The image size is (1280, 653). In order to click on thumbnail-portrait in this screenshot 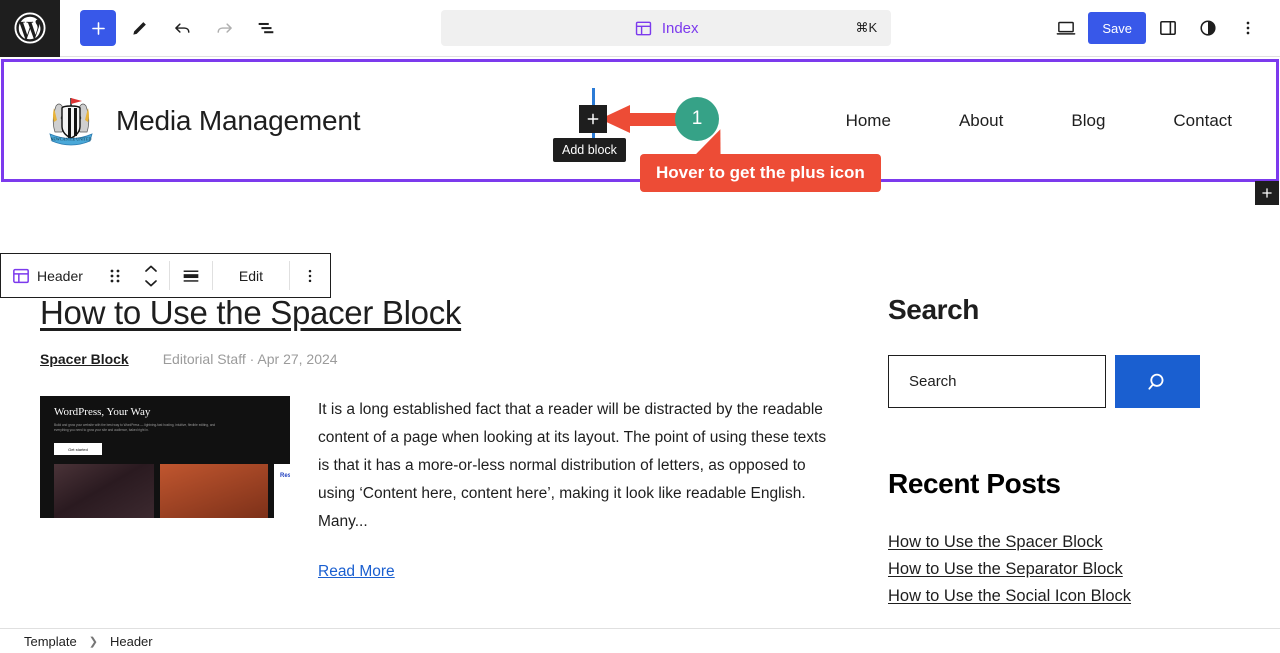, I will do `click(214, 491)`.